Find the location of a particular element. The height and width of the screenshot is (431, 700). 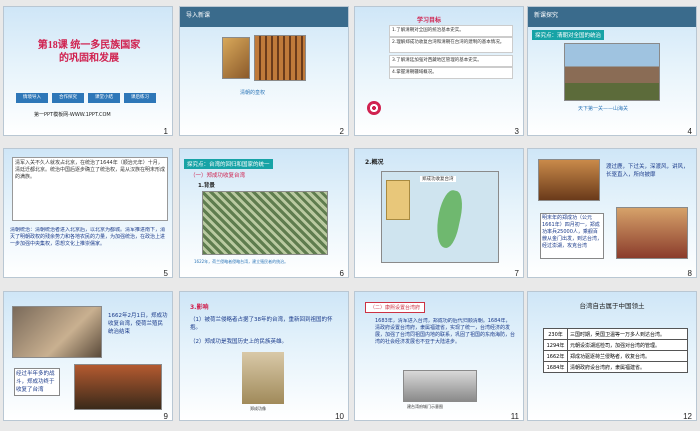

goal-4: 4.掌握清朝疆域概况。 is located at coordinates (451, 73).